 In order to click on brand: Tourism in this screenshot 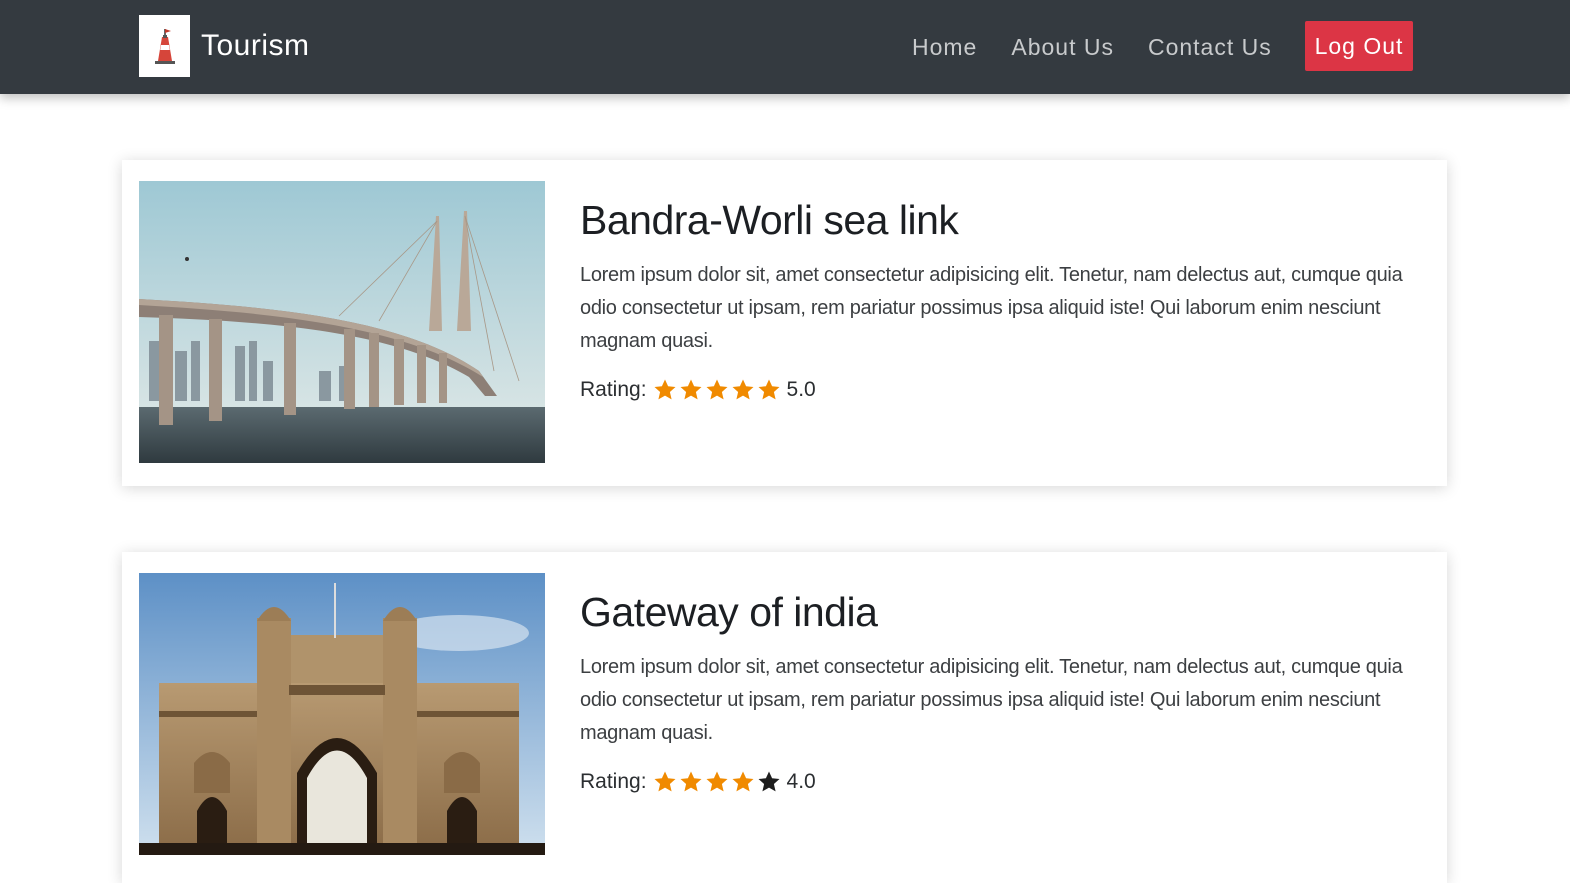, I will do `click(224, 46)`.